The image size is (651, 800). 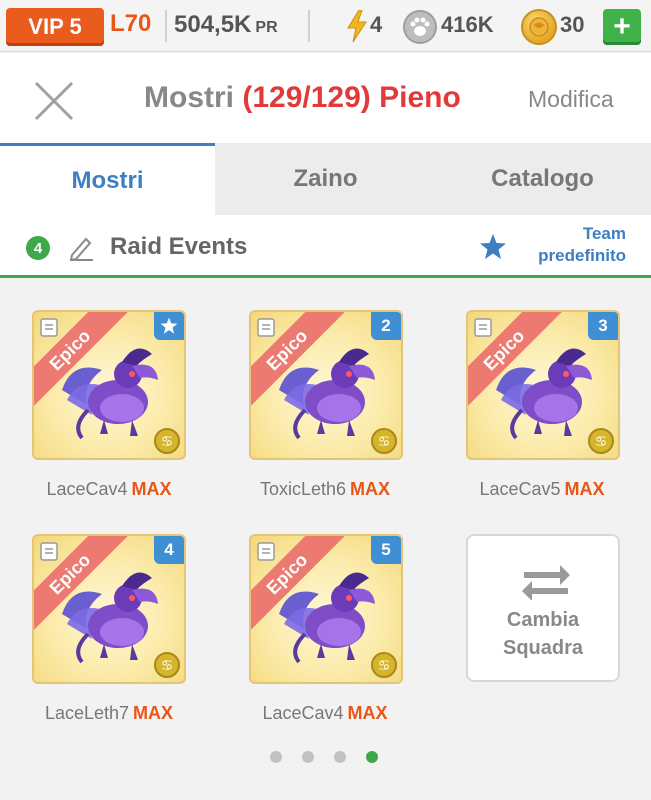 What do you see at coordinates (622, 27) in the screenshot?
I see `add-coins-button: +` at bounding box center [622, 27].